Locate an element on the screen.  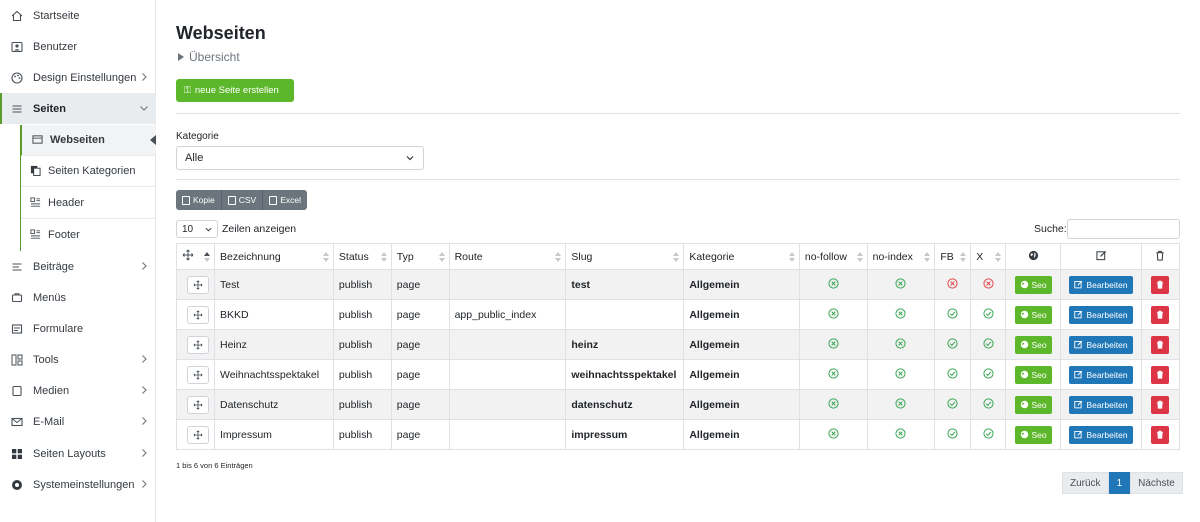
sidebar-subitem-webseiten: Webseiten is located at coordinates (88, 140).